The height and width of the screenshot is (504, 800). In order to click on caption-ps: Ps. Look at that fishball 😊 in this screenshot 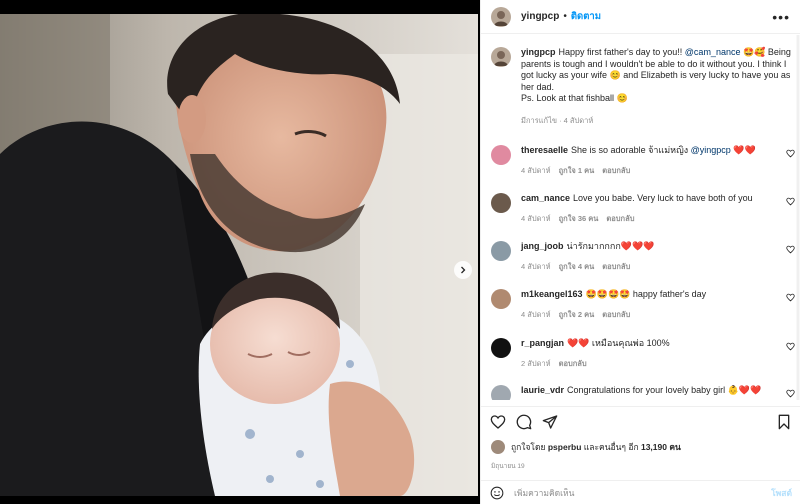, I will do `click(574, 98)`.